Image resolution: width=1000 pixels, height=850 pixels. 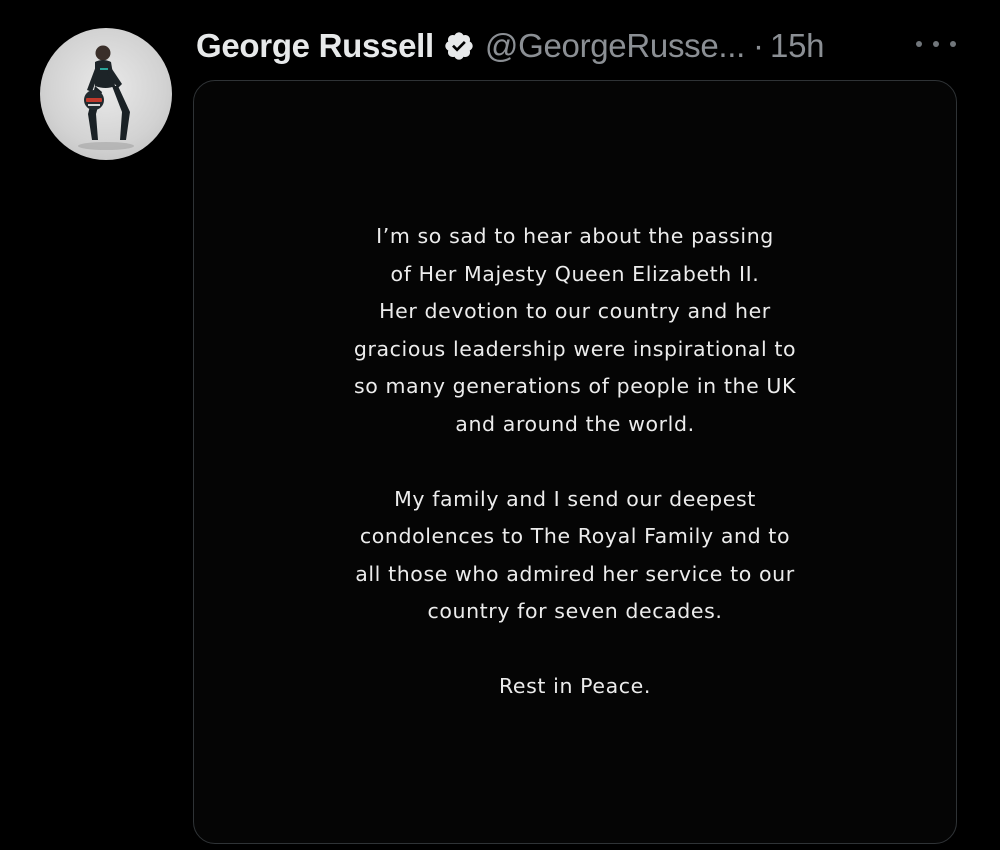 I want to click on more-horizontal-icon, so click(x=936, y=44).